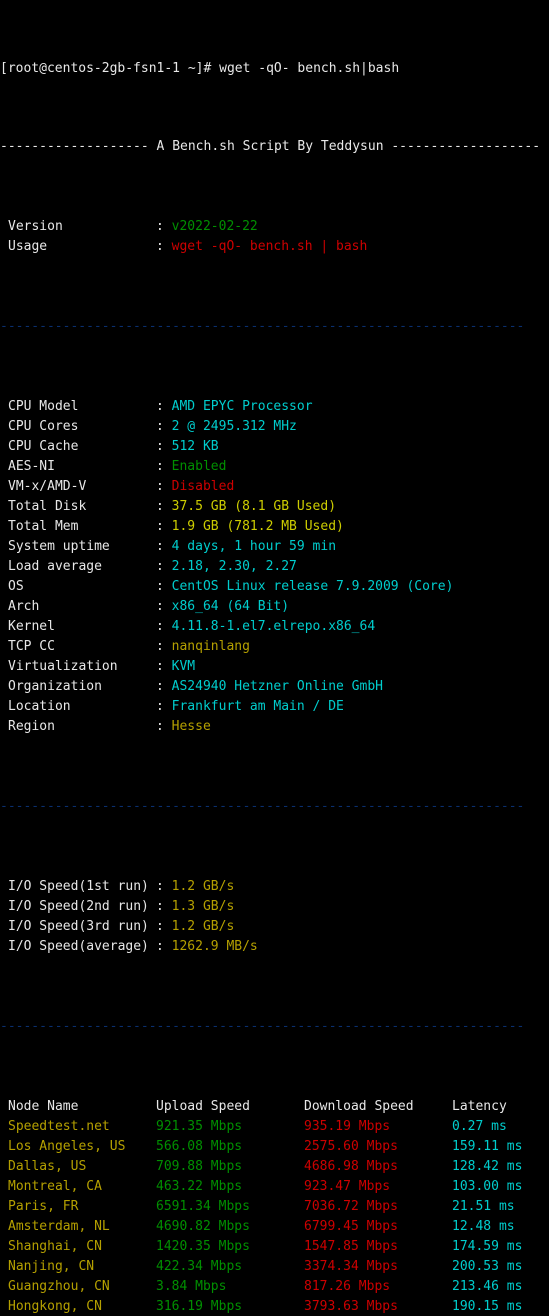 Image resolution: width=549 pixels, height=1316 pixels. What do you see at coordinates (43, 1206) in the screenshot?
I see `cell-node-name: Paris, FR` at bounding box center [43, 1206].